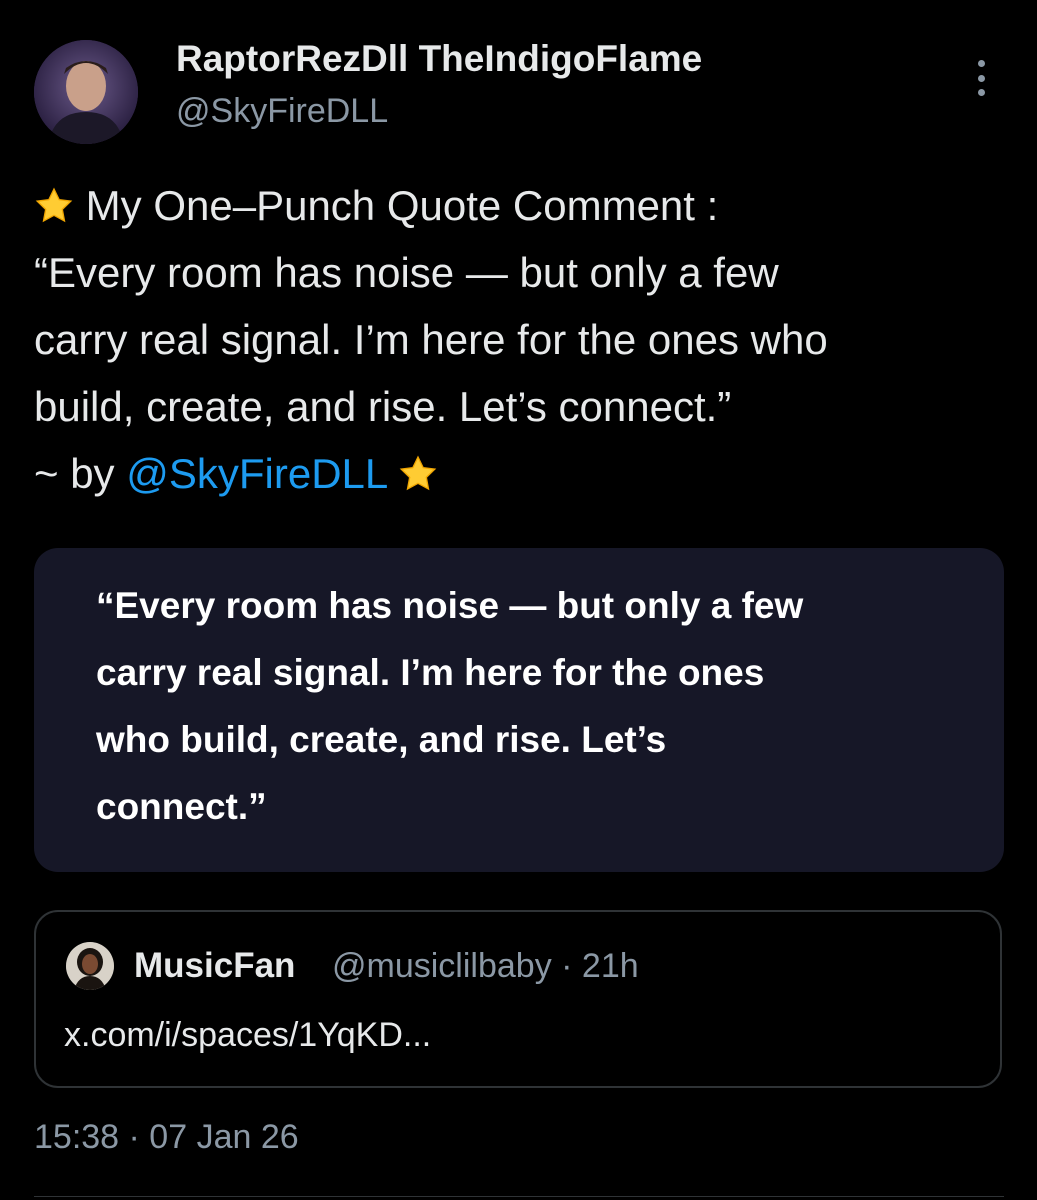 This screenshot has width=1037, height=1200. I want to click on author-display-name: RaptorRezDll TheIndigoFlame, so click(439, 59).